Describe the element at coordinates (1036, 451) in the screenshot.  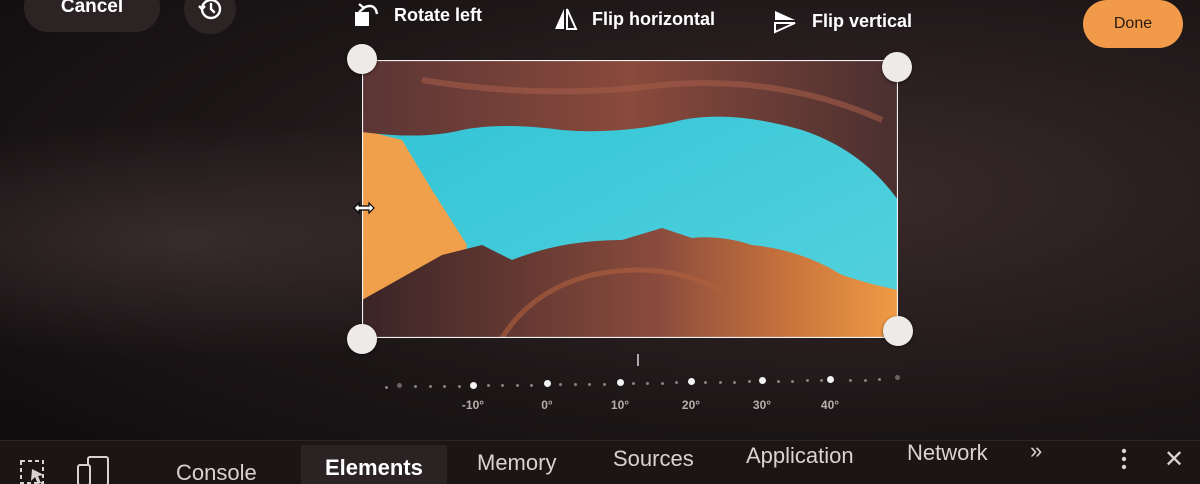
I see `more-tabs-button: »` at that location.